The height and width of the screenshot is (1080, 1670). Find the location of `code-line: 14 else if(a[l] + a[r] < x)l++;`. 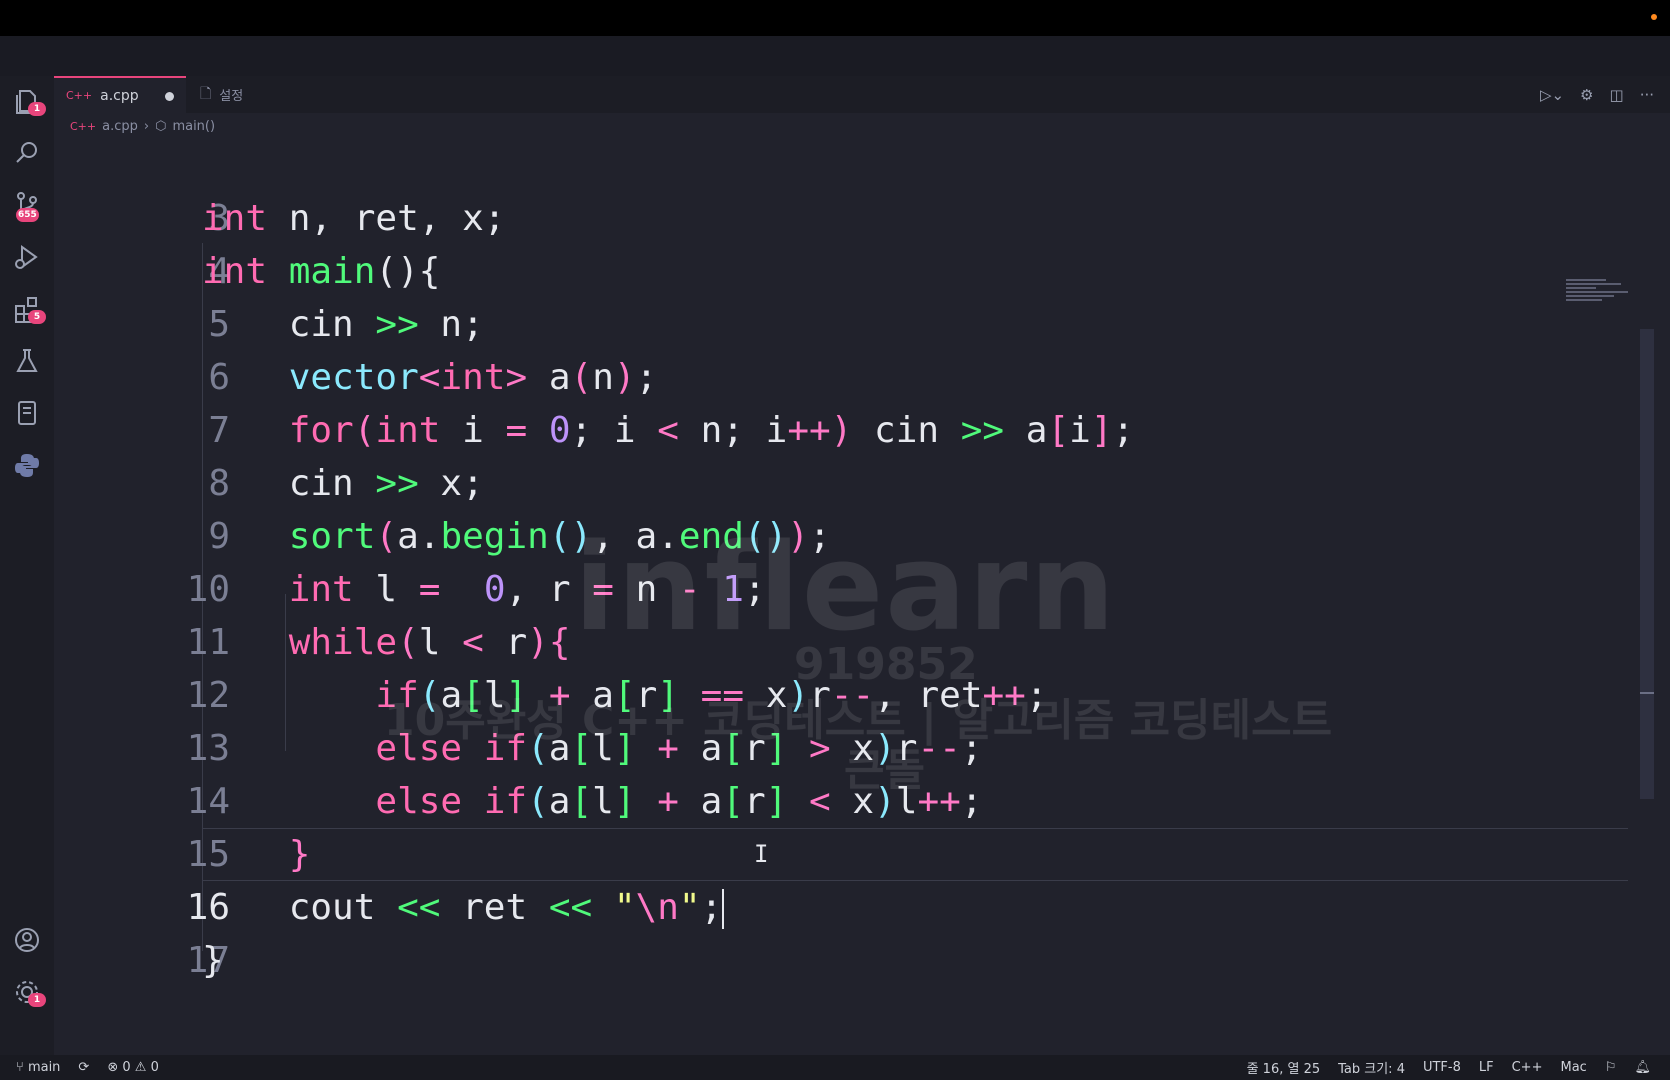

code-line: 14 else if(a[l] + a[r] < x)l++; is located at coordinates (814, 772).